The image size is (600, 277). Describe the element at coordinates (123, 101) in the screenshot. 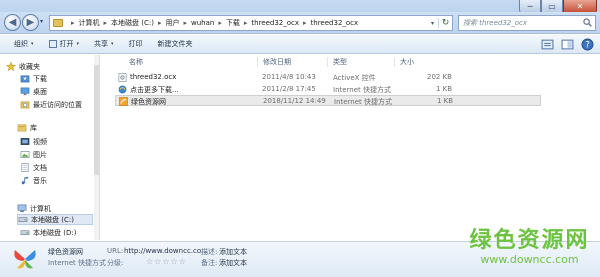

I see `green-site-icon` at that location.